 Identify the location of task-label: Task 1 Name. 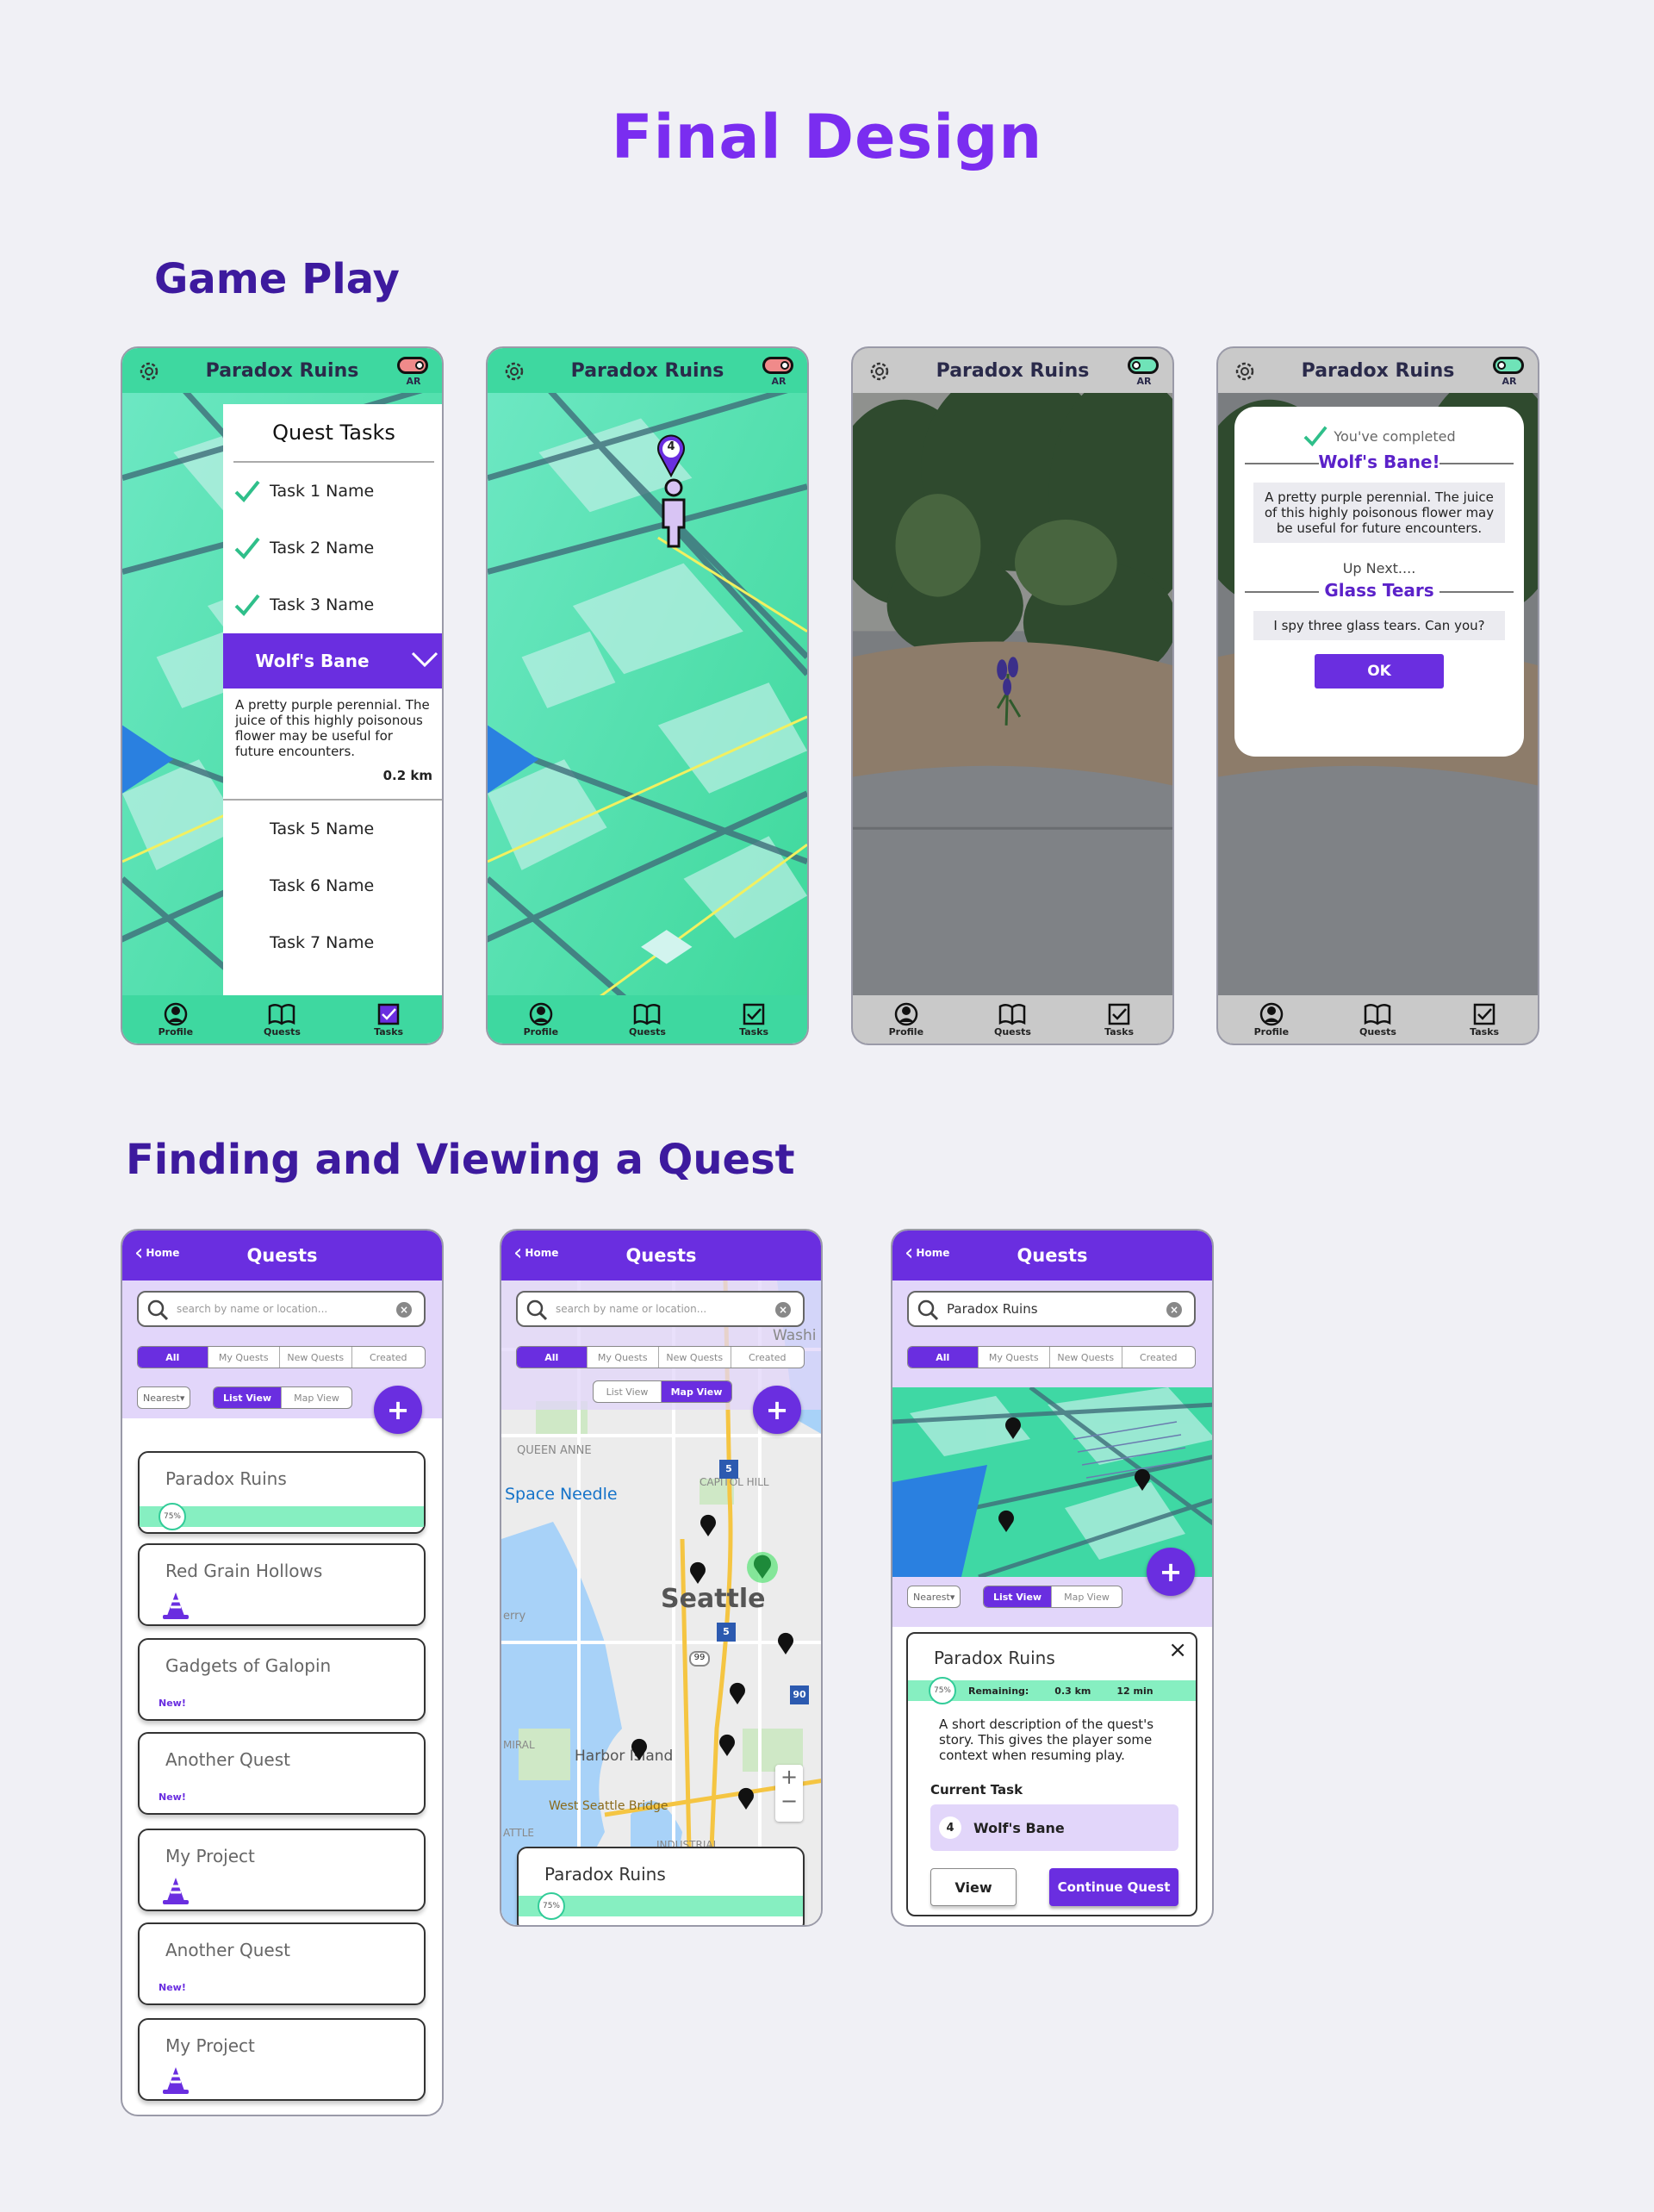
(323, 491).